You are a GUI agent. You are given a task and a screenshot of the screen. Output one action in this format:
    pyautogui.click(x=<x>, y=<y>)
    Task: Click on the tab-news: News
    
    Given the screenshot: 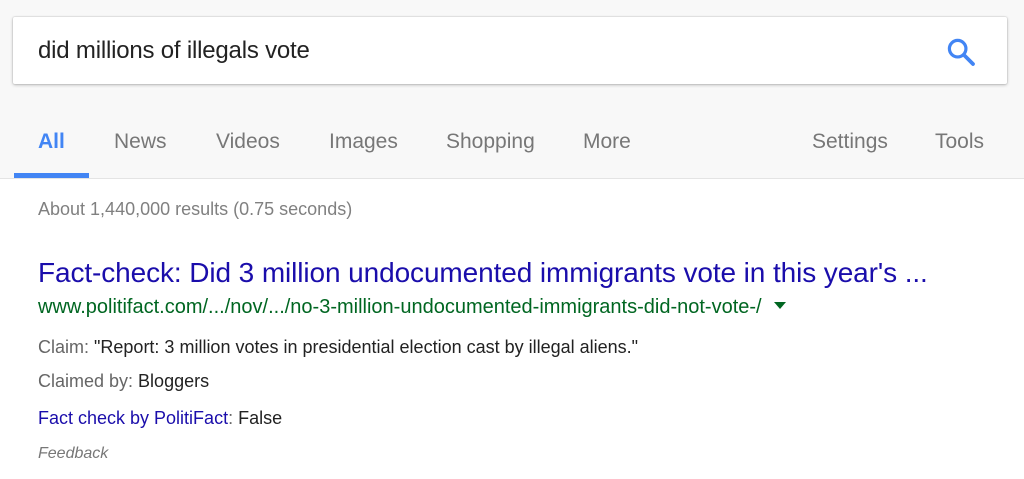 What is the action you would take?
    pyautogui.click(x=140, y=143)
    